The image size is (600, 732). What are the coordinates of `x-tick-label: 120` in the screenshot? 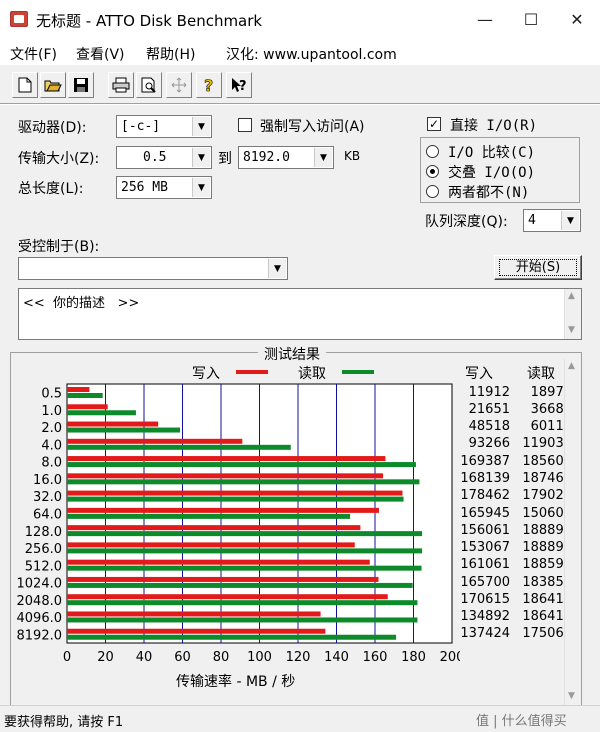 It's located at (298, 657).